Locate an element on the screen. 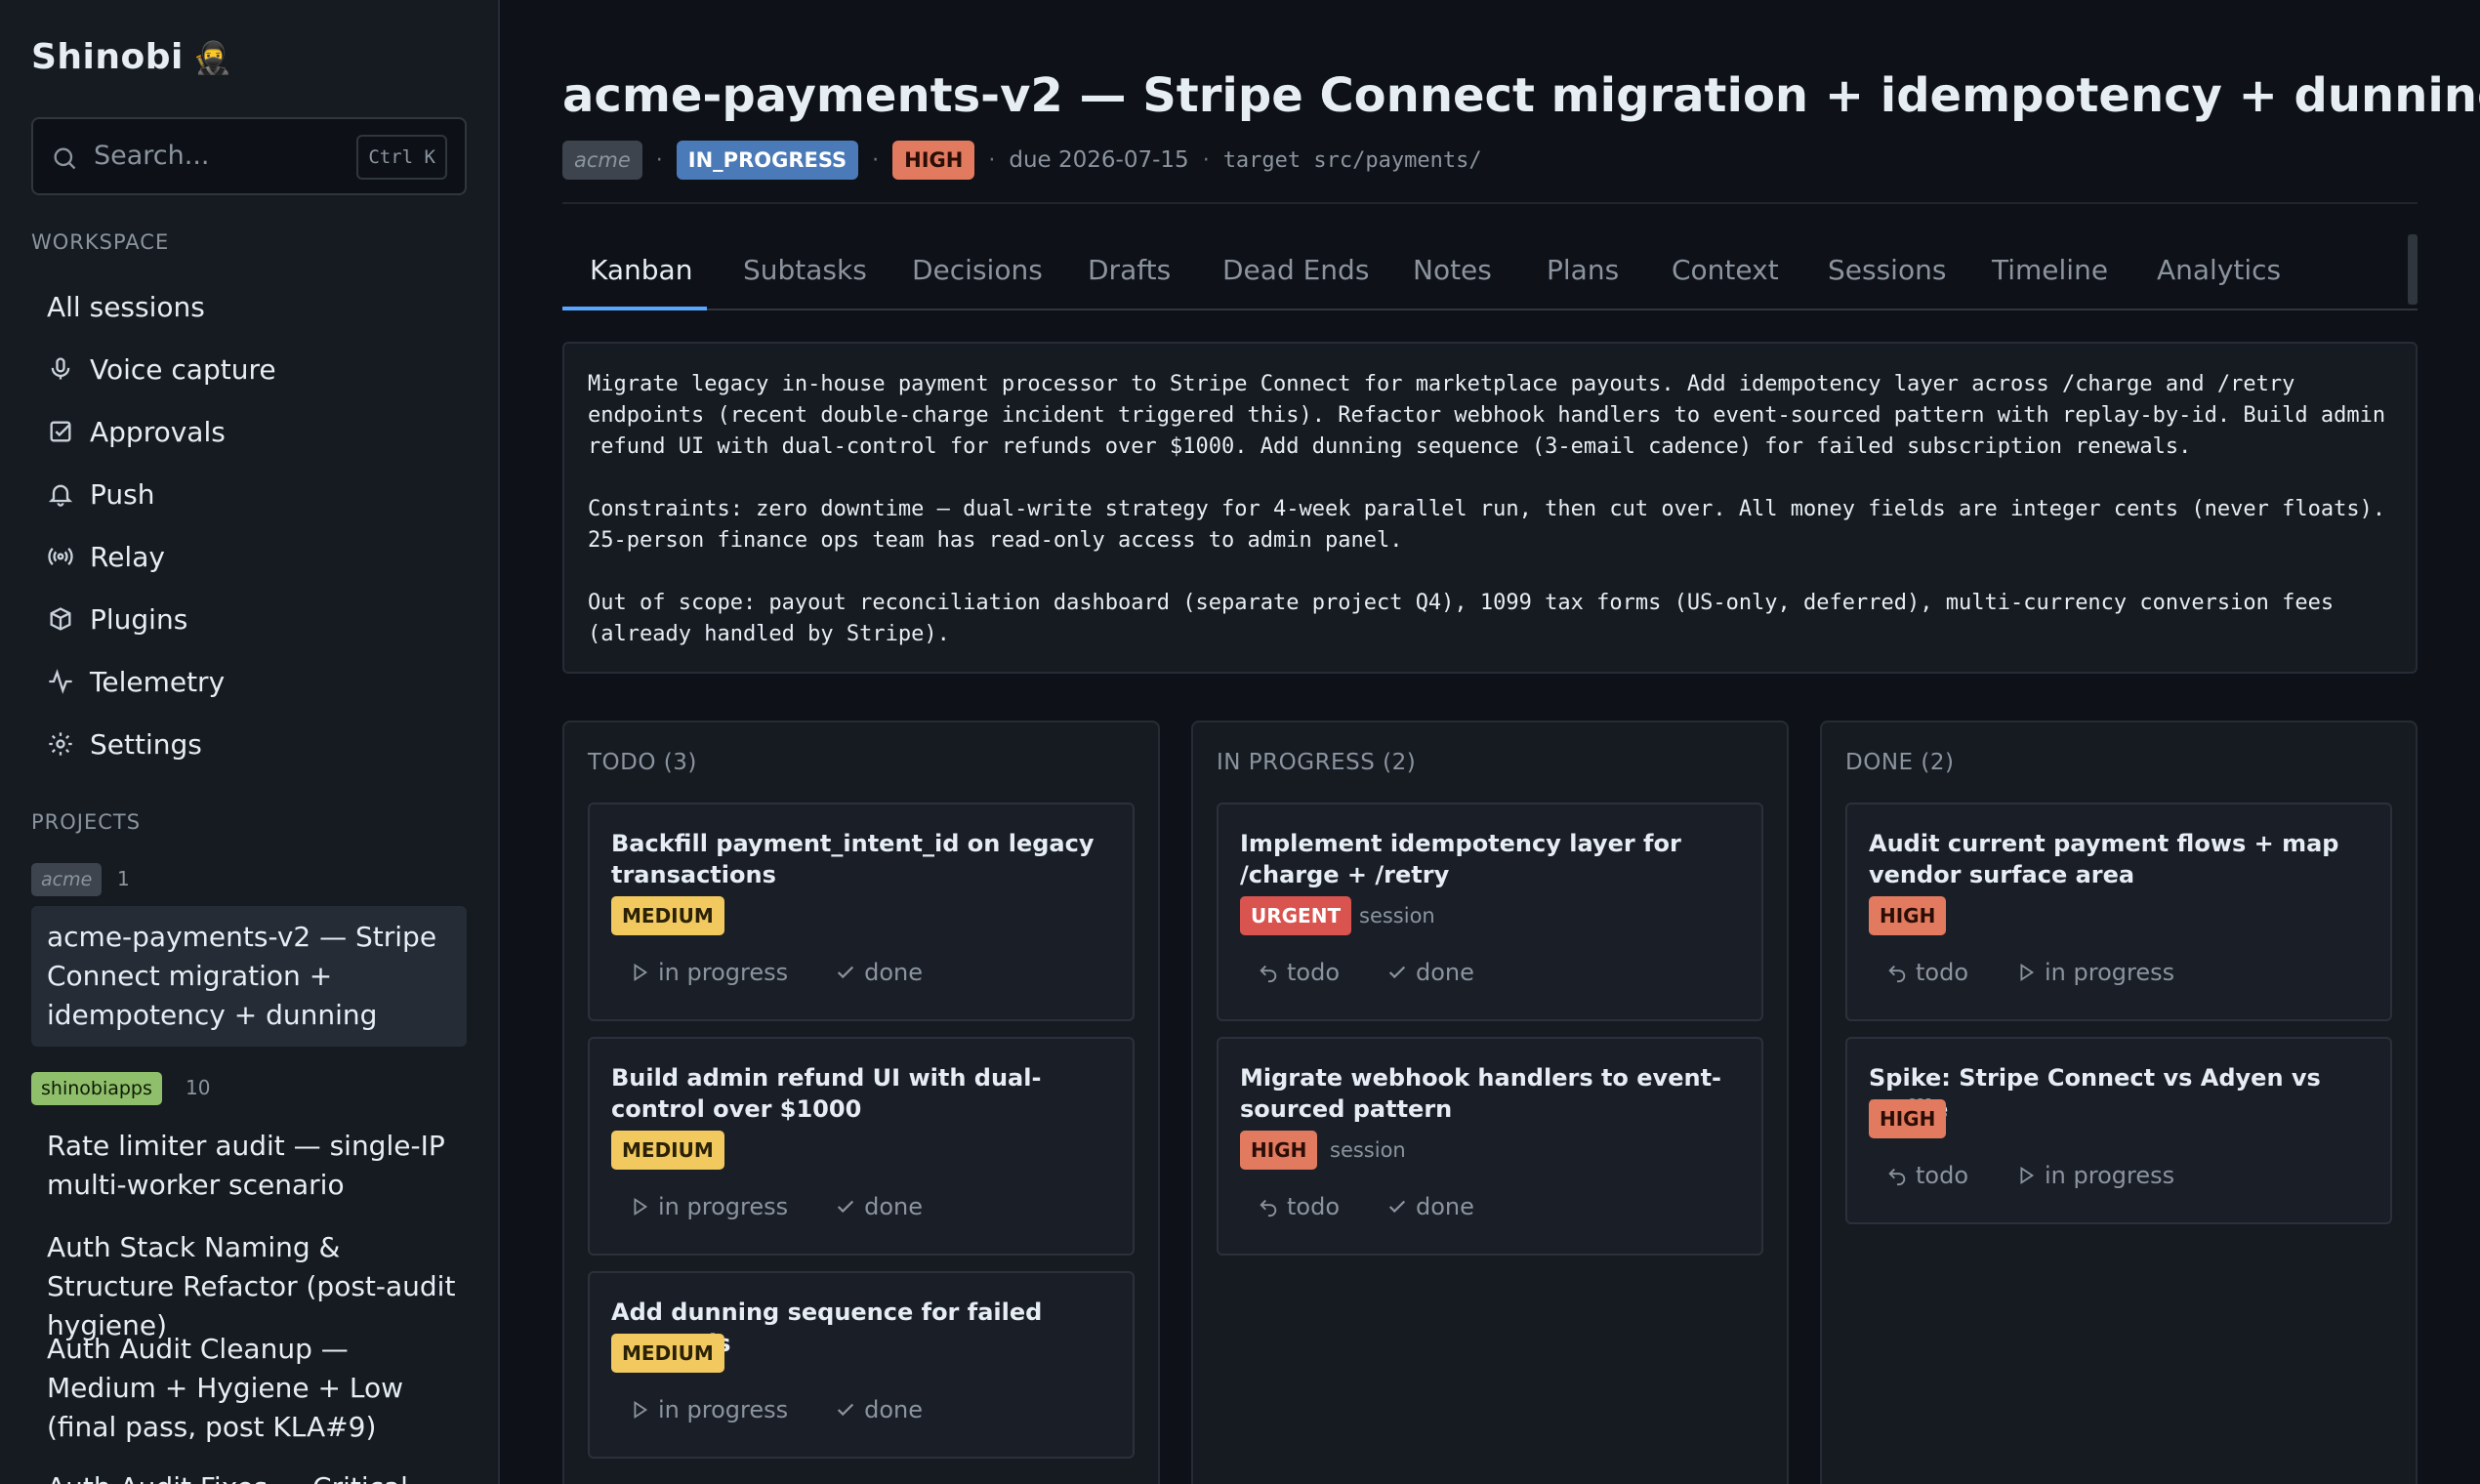 The image size is (2480, 1484). tab-drafts: Drafts is located at coordinates (1129, 270).